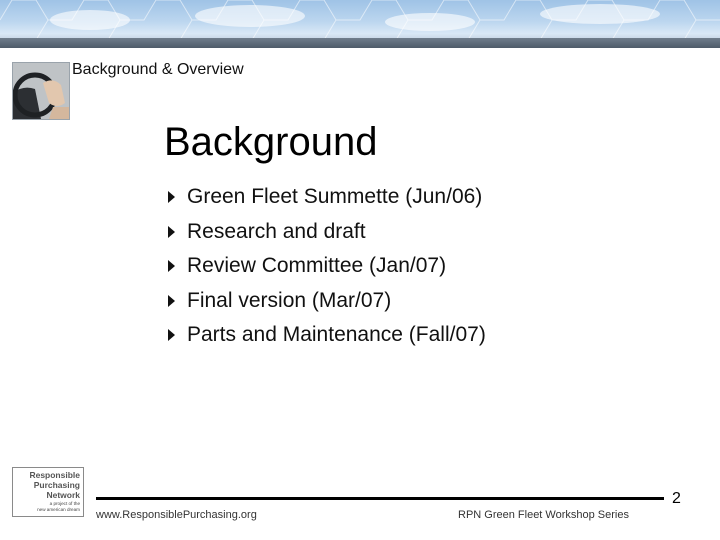 The image size is (720, 540). What do you see at coordinates (54, 475) in the screenshot?
I see `logo-line: Responsible` at bounding box center [54, 475].